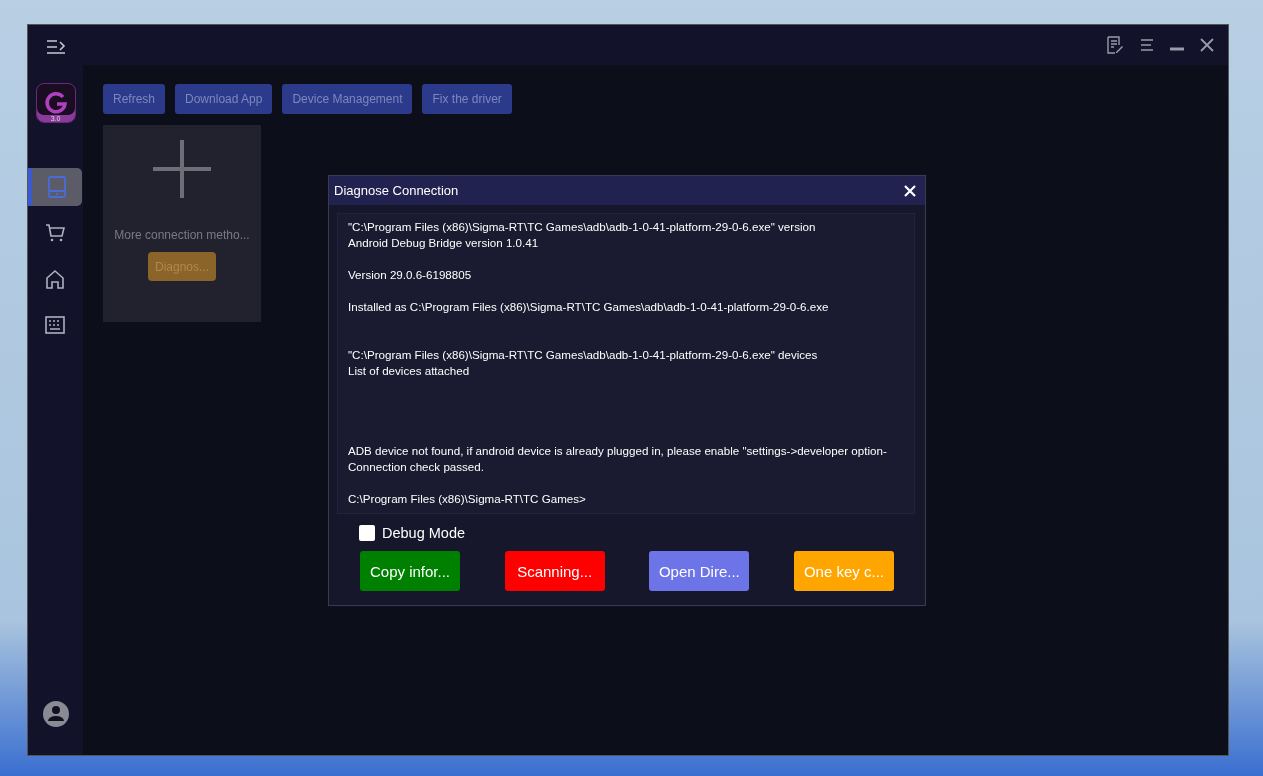 The width and height of the screenshot is (1263, 776). Describe the element at coordinates (57, 187) in the screenshot. I see `tablet-icon` at that location.